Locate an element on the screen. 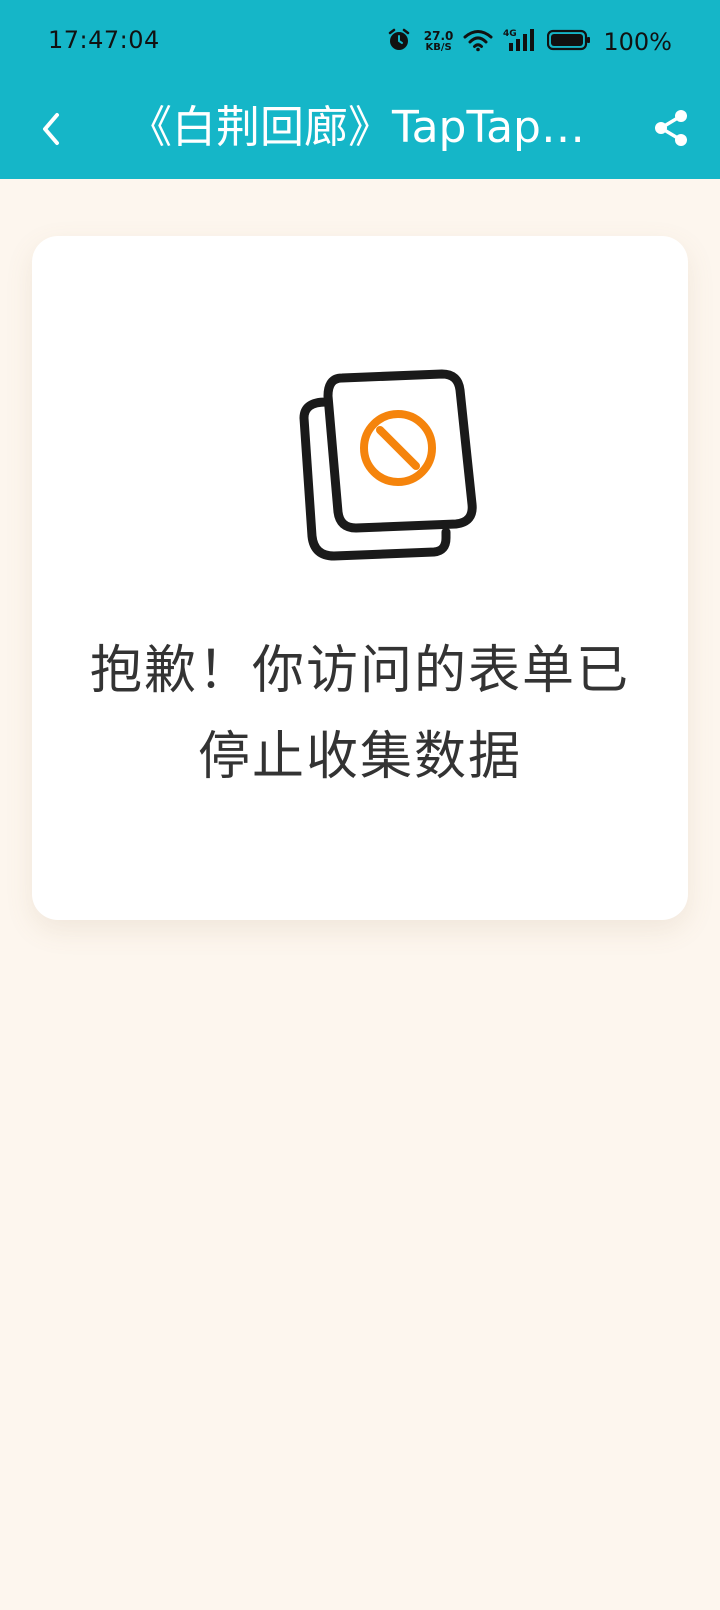  chevron-left-icon is located at coordinates (51, 129).